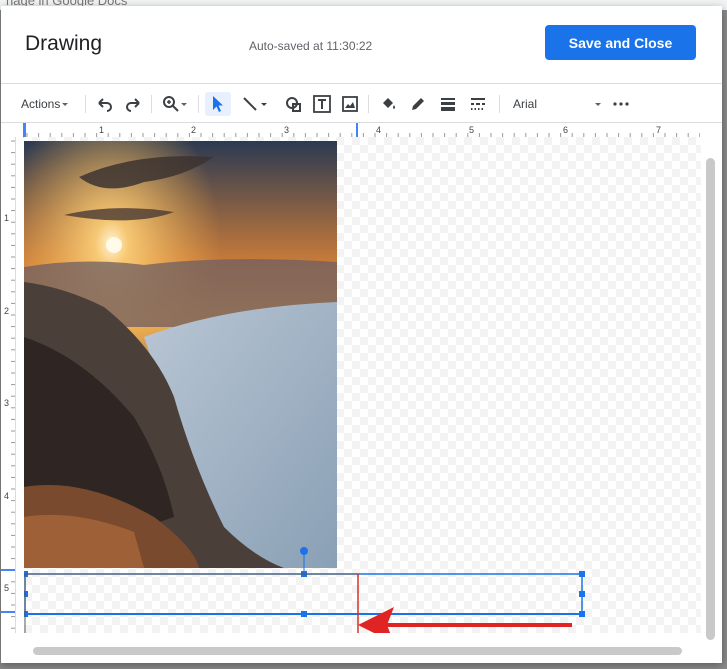 The image size is (727, 669). I want to click on actions-menu: Actions, so click(45, 104).